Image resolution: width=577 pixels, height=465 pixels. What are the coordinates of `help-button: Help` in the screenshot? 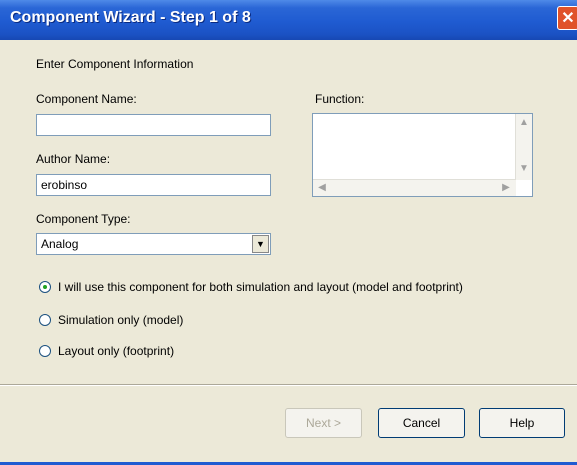 It's located at (522, 423).